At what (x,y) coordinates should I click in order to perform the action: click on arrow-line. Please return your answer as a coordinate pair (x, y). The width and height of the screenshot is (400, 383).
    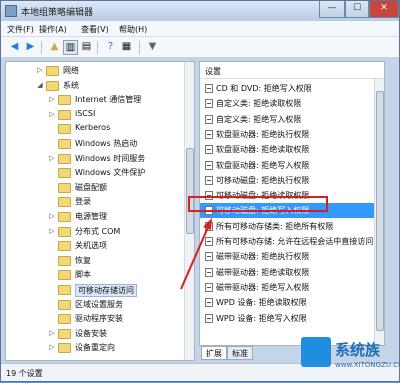
    Looking at the image, I should click on (195, 257).